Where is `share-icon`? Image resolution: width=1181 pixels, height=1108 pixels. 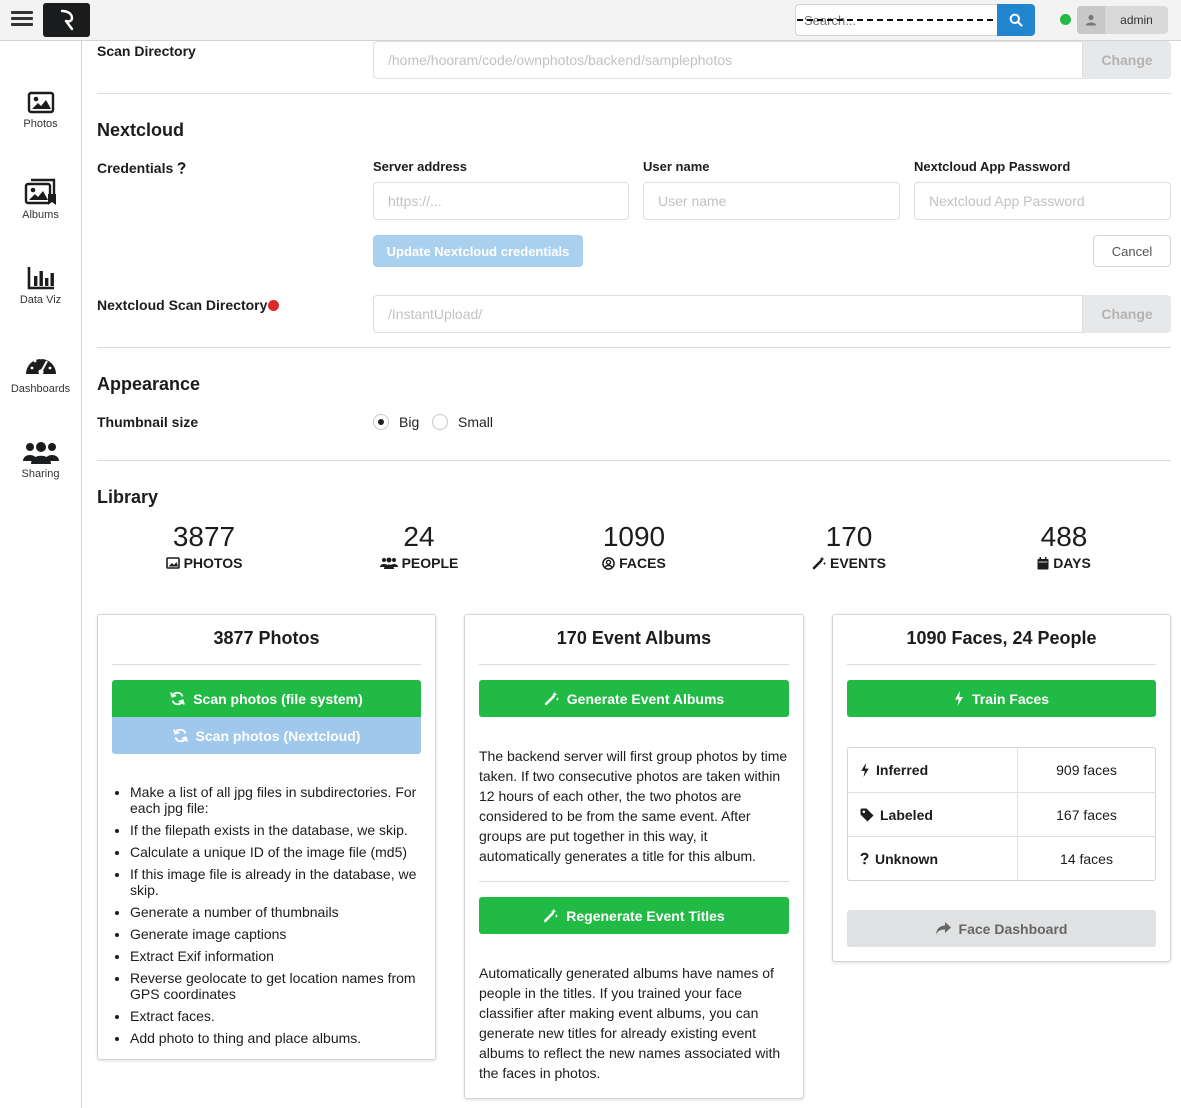 share-icon is located at coordinates (943, 928).